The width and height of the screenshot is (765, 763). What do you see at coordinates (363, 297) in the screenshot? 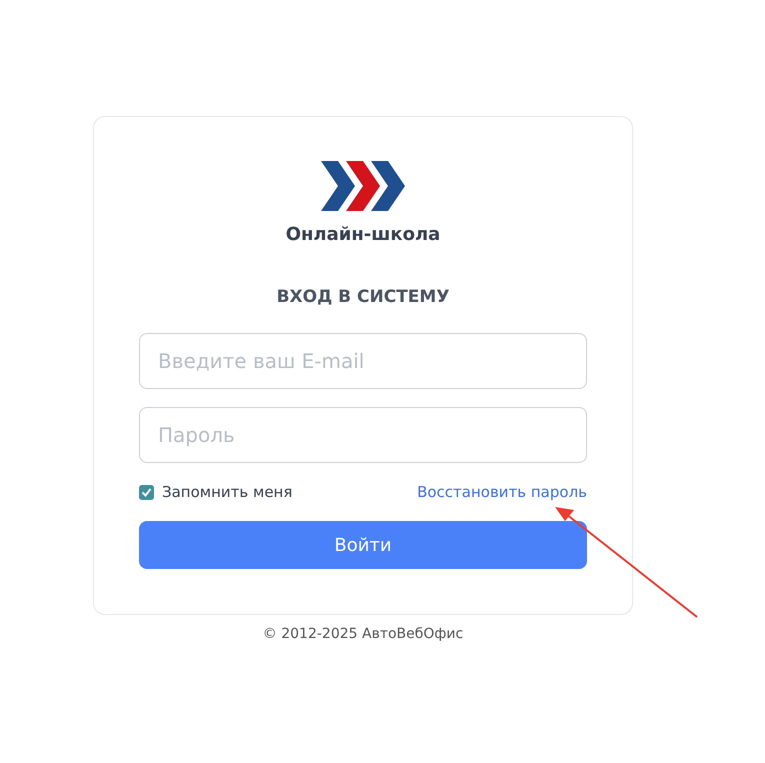
I see `login-heading: ВХОД В СИСТЕМУ` at bounding box center [363, 297].